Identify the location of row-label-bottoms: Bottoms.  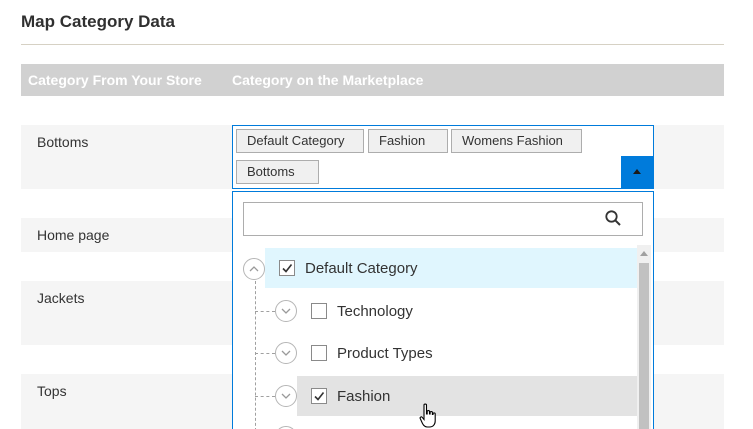
(63, 142).